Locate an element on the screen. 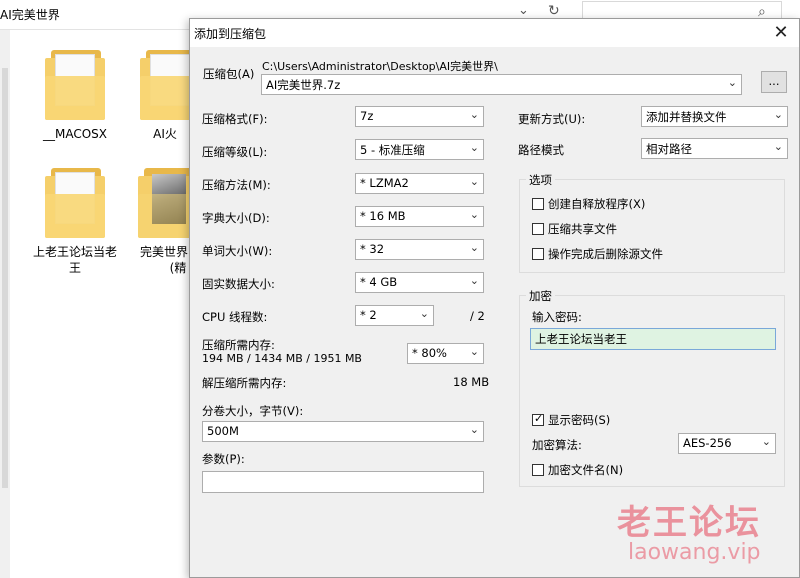 Image resolution: width=800 pixels, height=578 pixels. shared-checkbox: 压缩共享文件 is located at coordinates (574, 229).